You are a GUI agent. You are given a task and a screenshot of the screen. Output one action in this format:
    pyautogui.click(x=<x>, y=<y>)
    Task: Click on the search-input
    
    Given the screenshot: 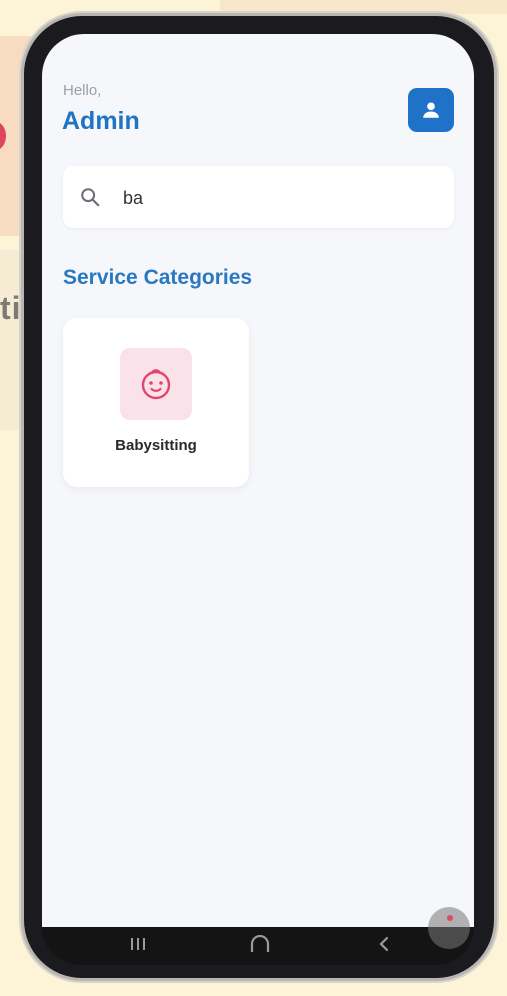 What is the action you would take?
    pyautogui.click(x=273, y=198)
    